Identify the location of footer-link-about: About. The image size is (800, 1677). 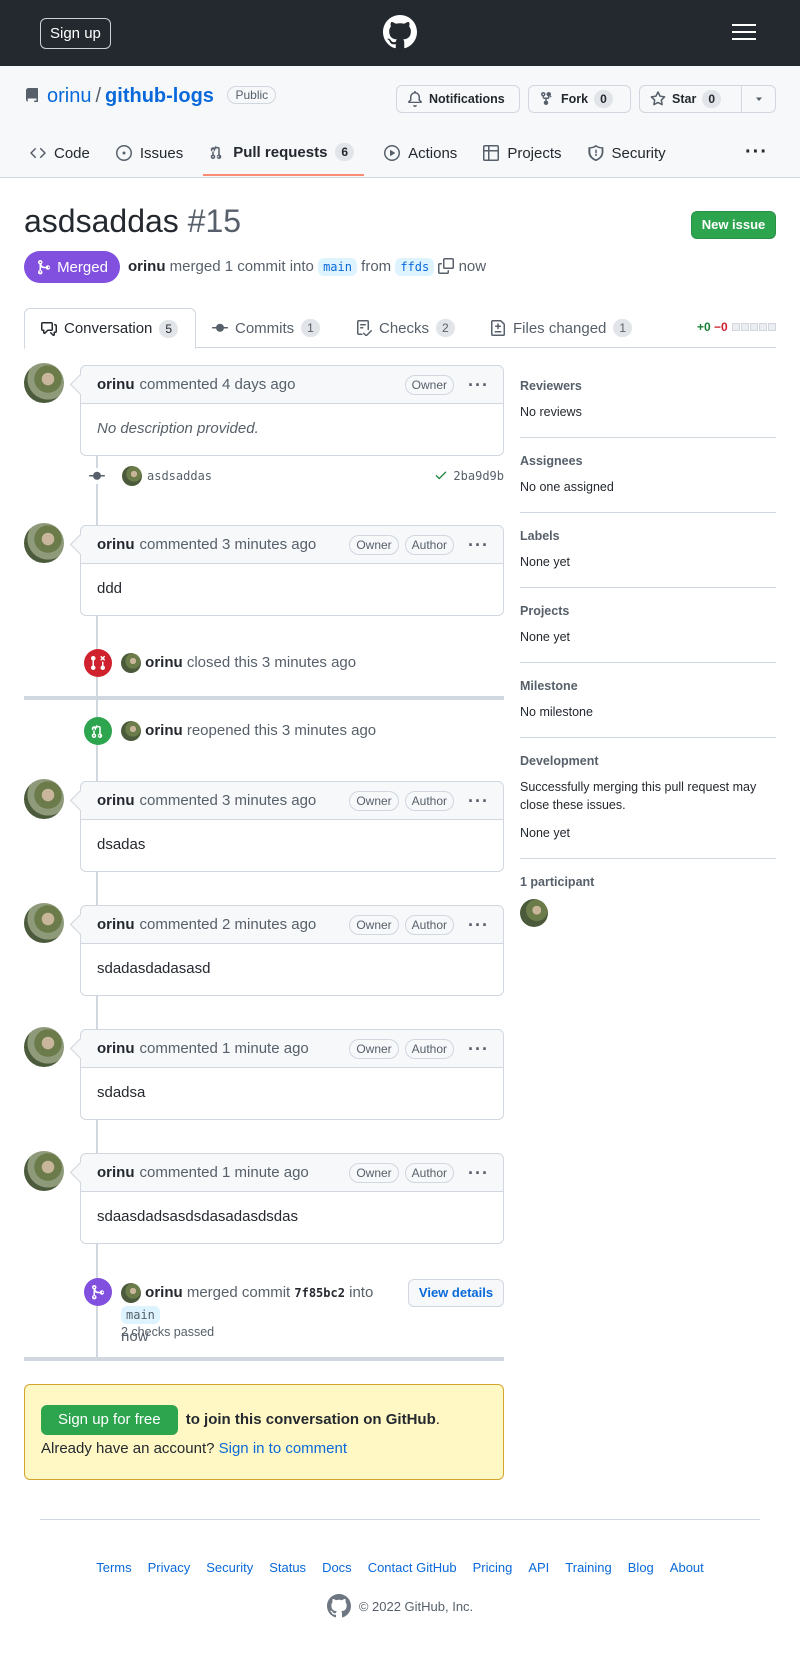
(687, 1567).